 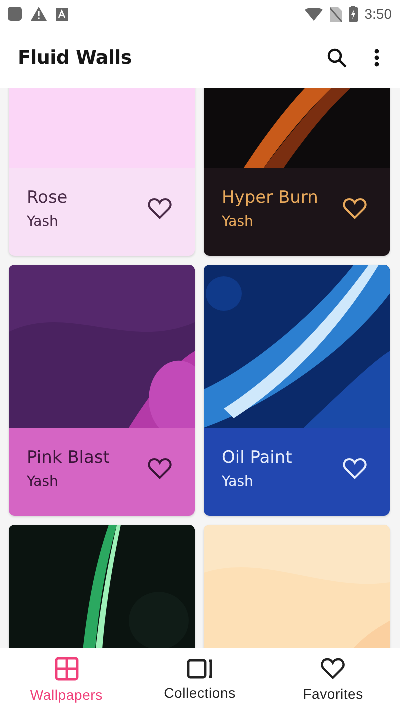 What do you see at coordinates (200, 679) in the screenshot?
I see `nav-tab: Collections` at bounding box center [200, 679].